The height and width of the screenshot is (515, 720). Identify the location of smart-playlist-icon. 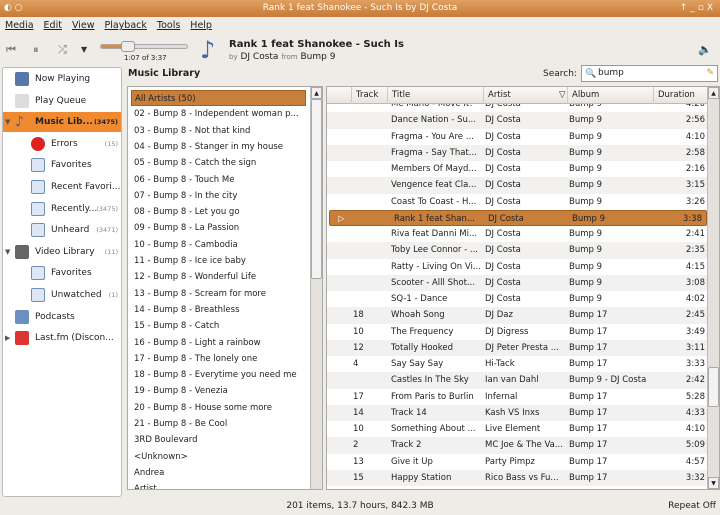
(38, 230).